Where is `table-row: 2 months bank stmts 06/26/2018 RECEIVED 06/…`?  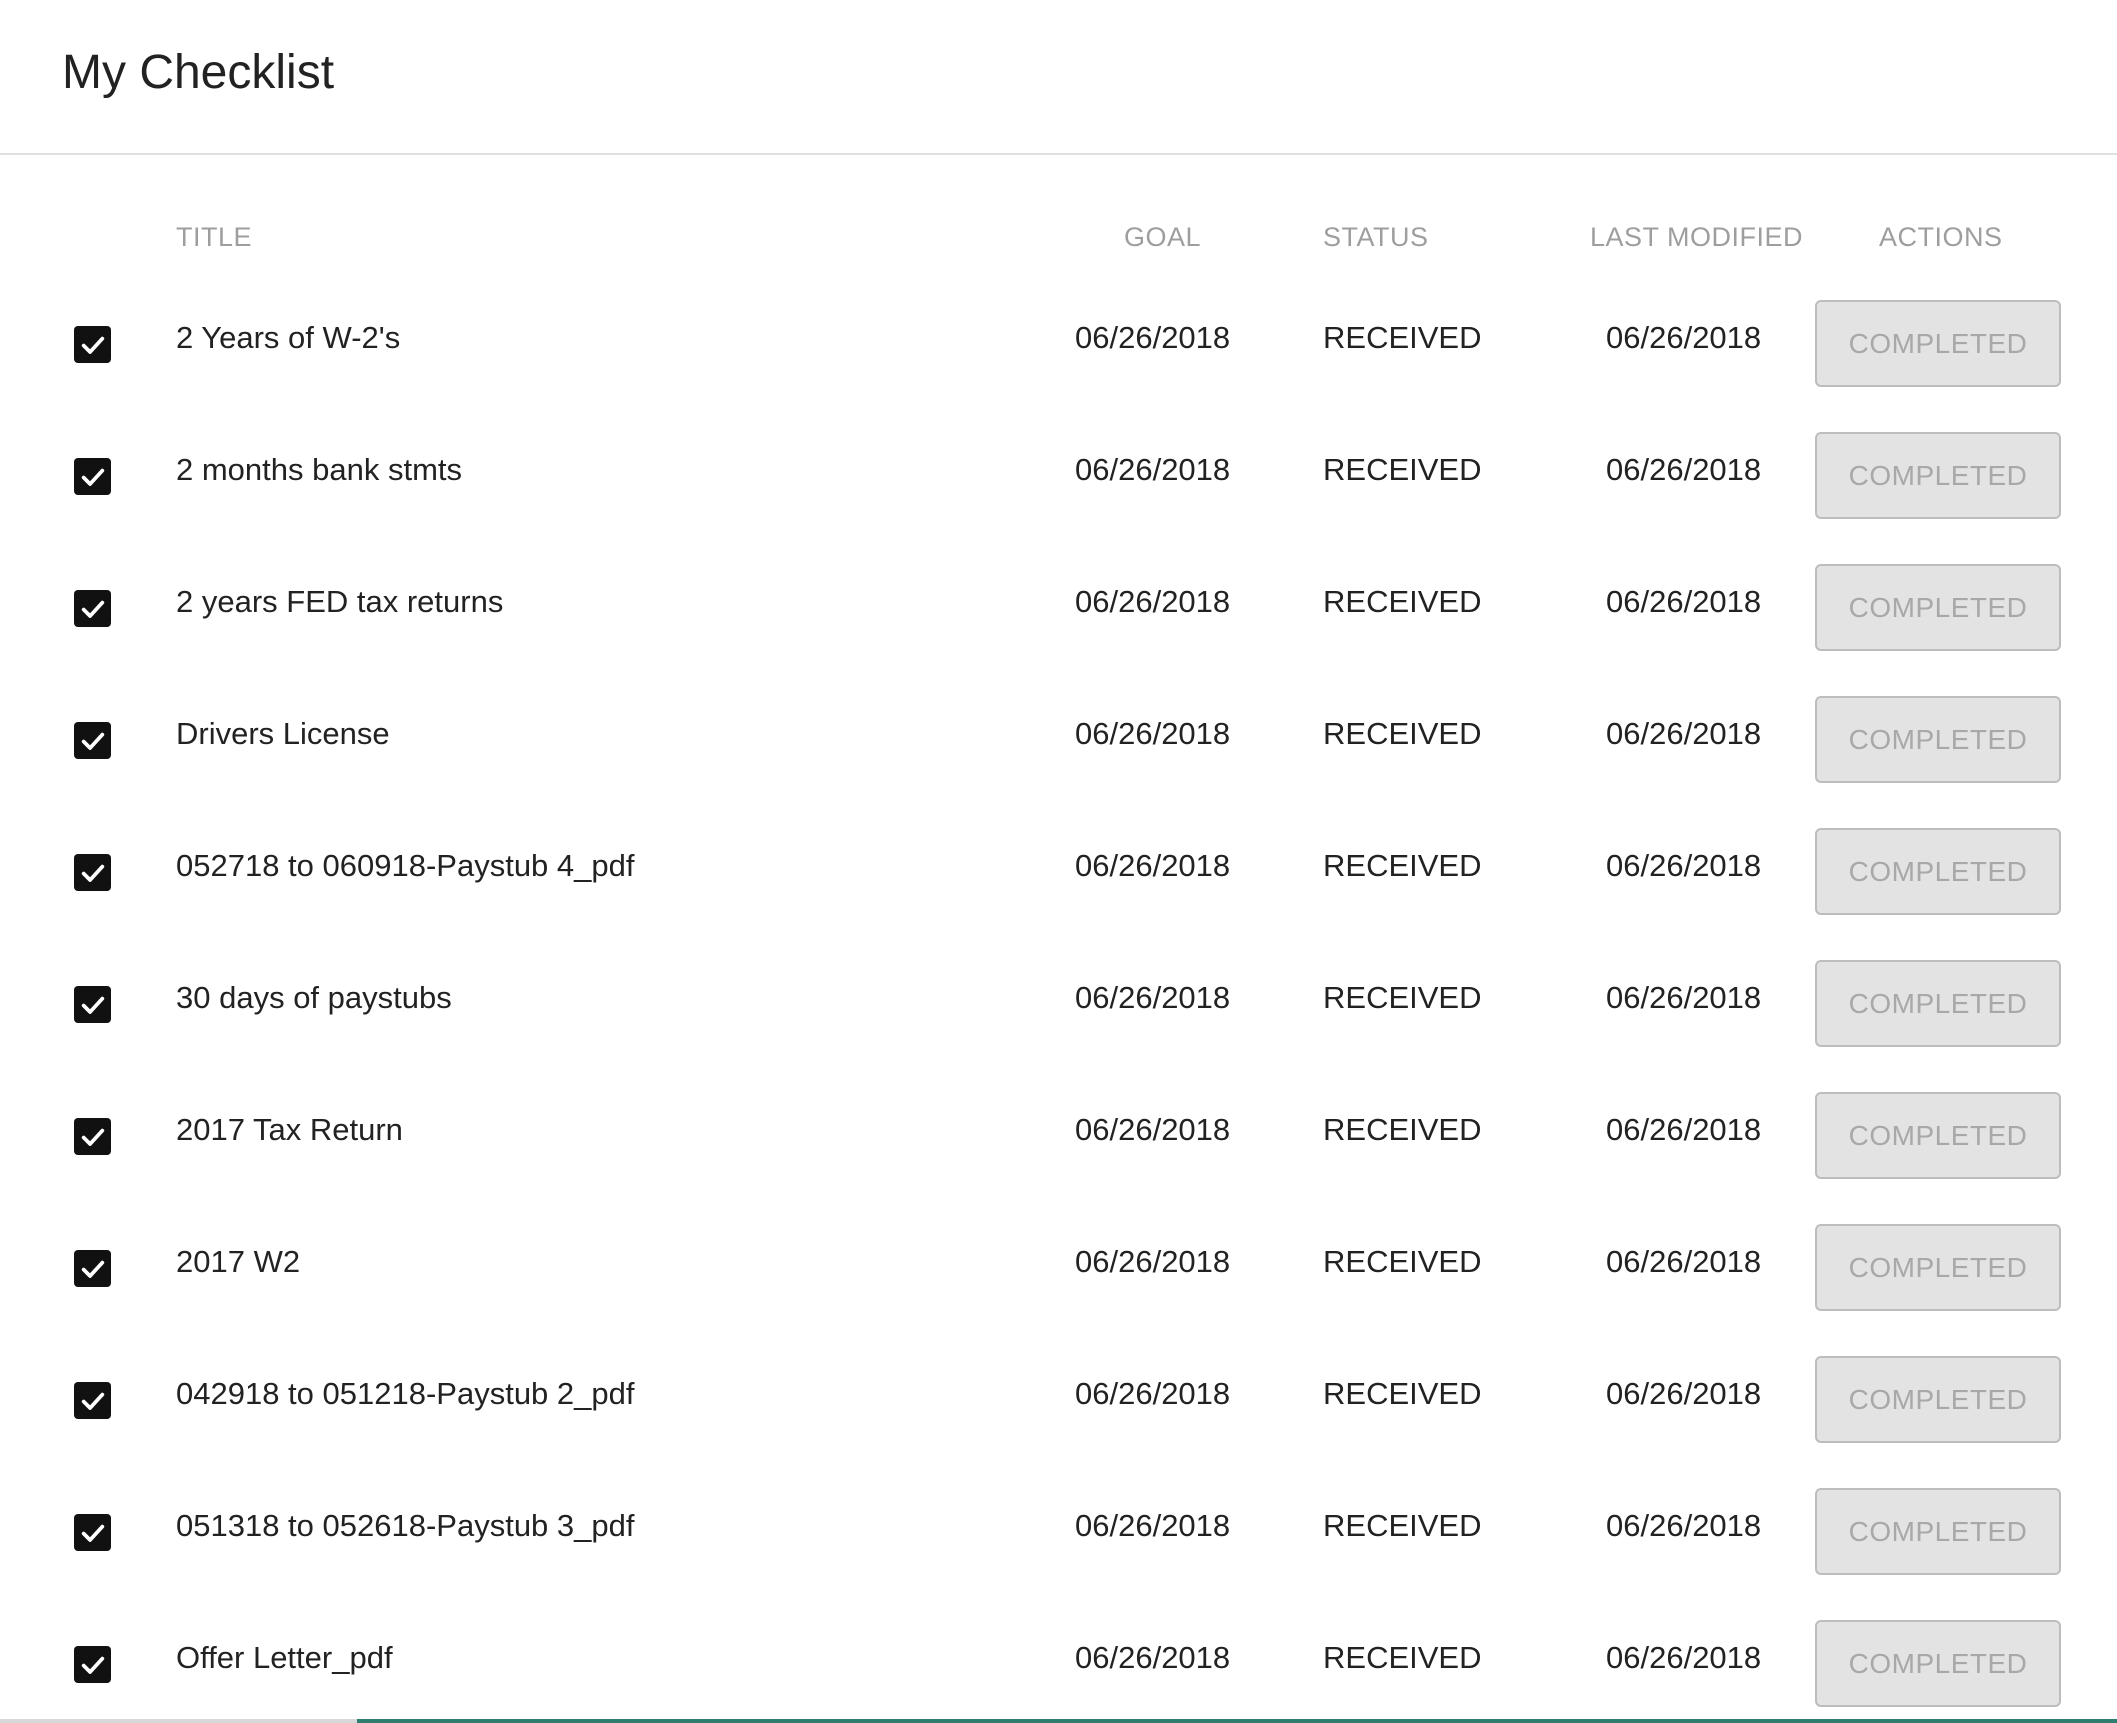
table-row: 2 months bank stmts 06/26/2018 RECEIVED 06/… is located at coordinates (1058, 476).